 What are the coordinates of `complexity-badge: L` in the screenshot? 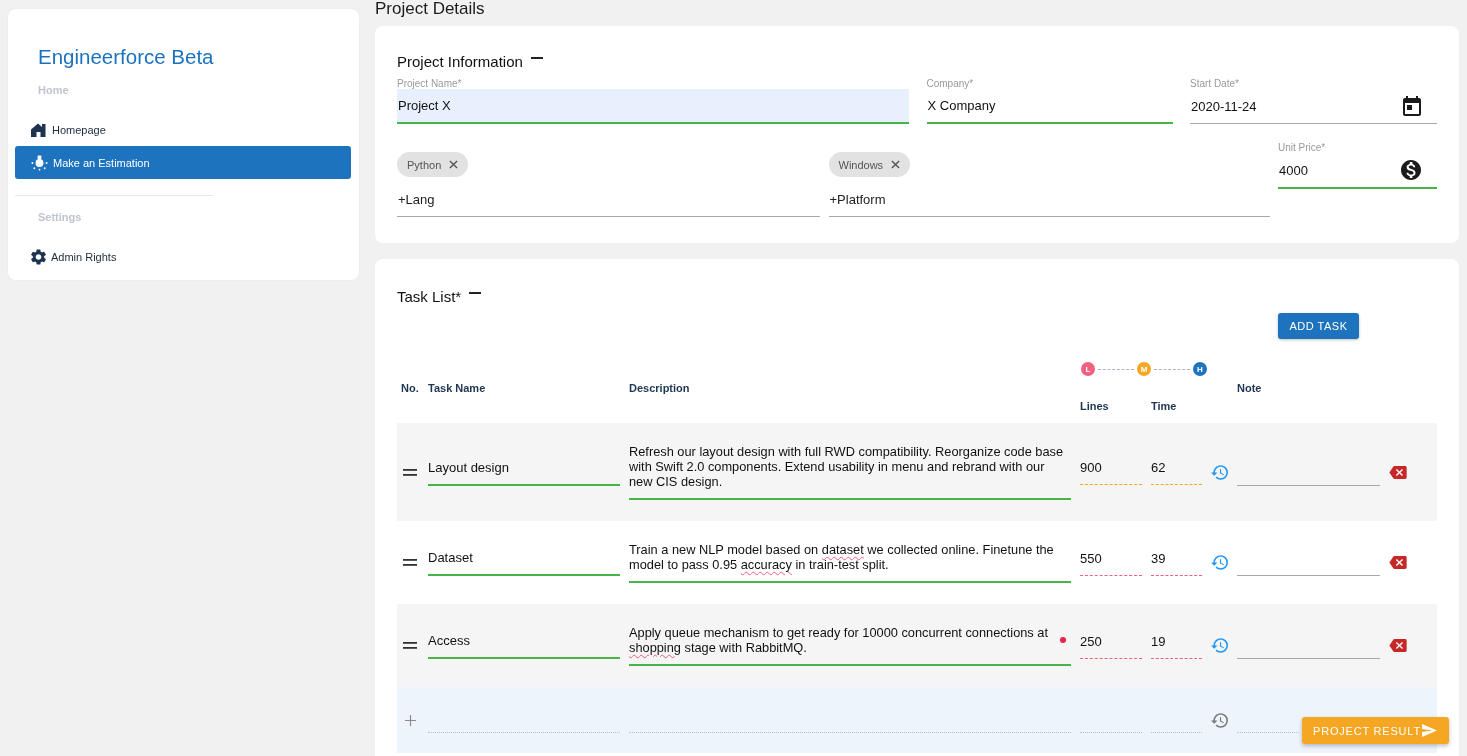 It's located at (1088, 369).